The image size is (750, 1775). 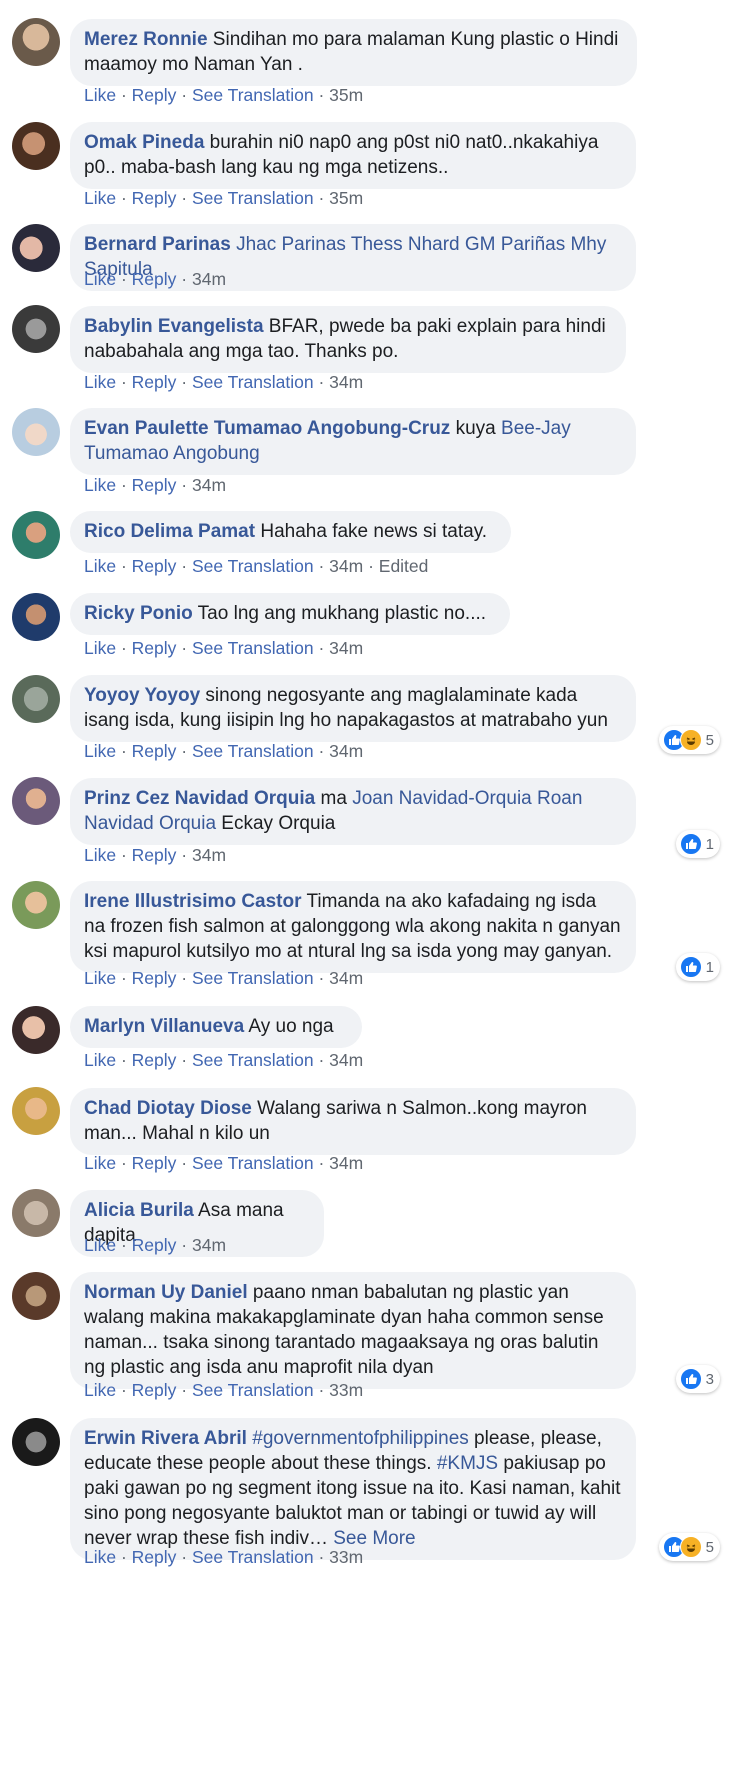 I want to click on hashtag-link: #KMJS, so click(x=467, y=1463).